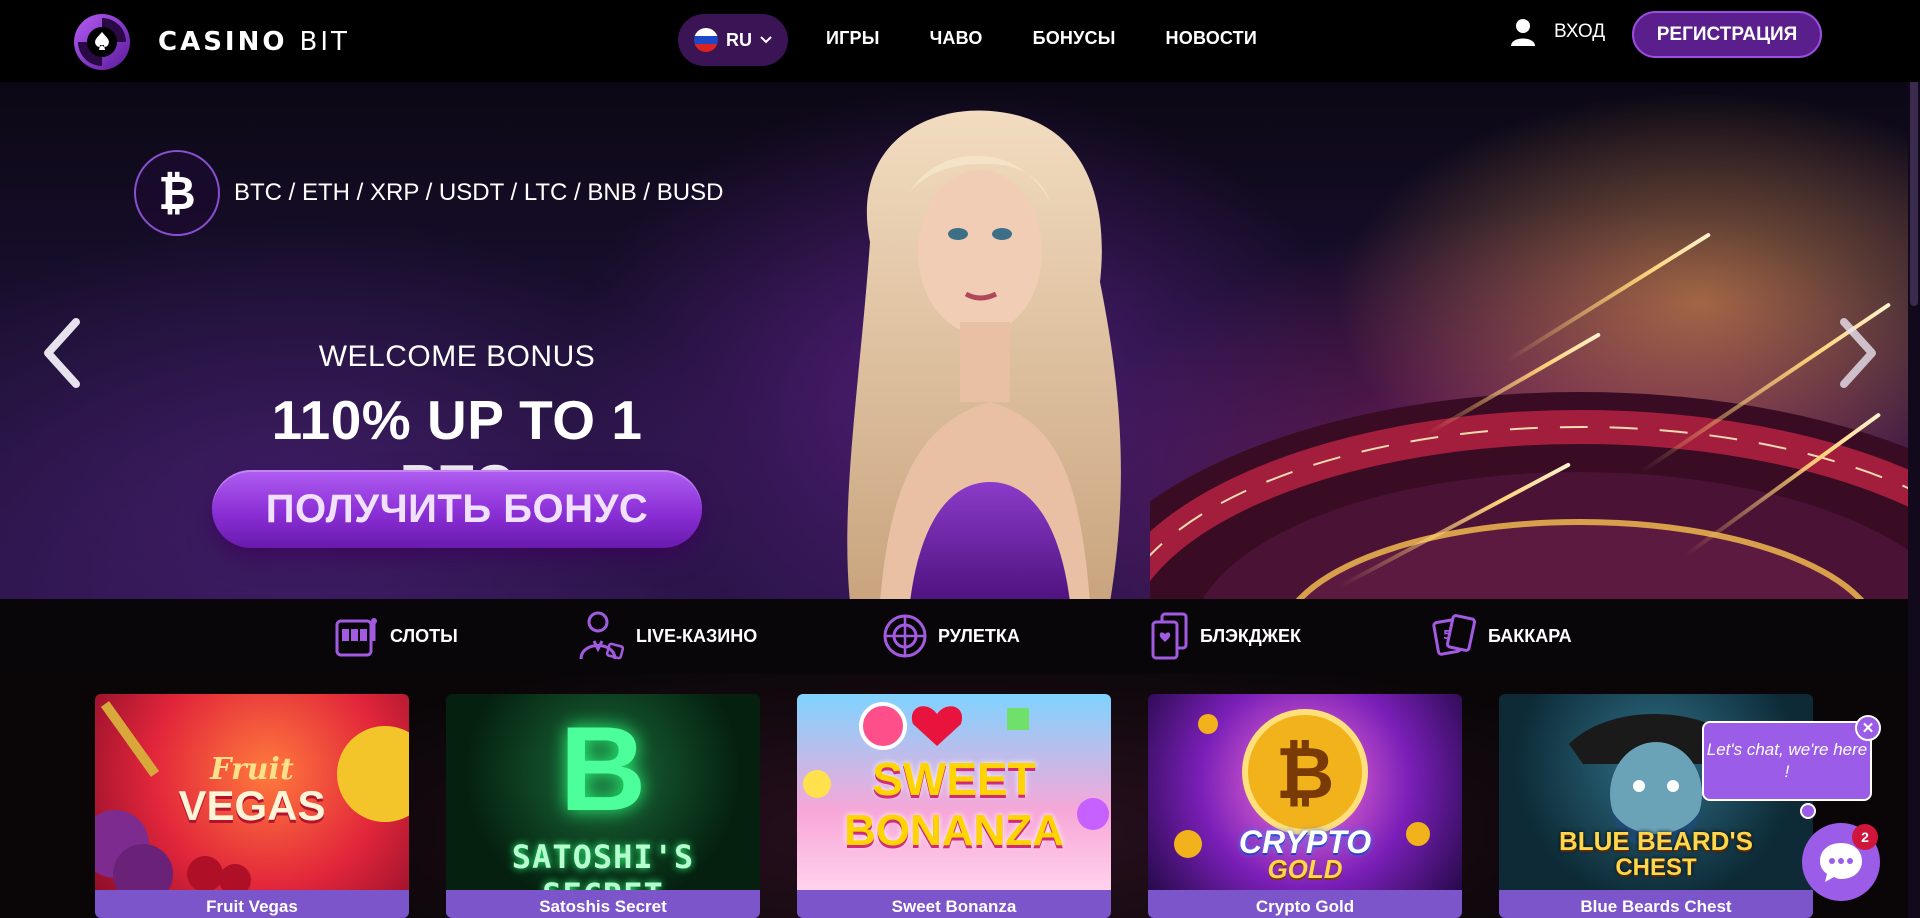 This screenshot has height=918, width=1920. I want to click on roulette-icon, so click(905, 636).